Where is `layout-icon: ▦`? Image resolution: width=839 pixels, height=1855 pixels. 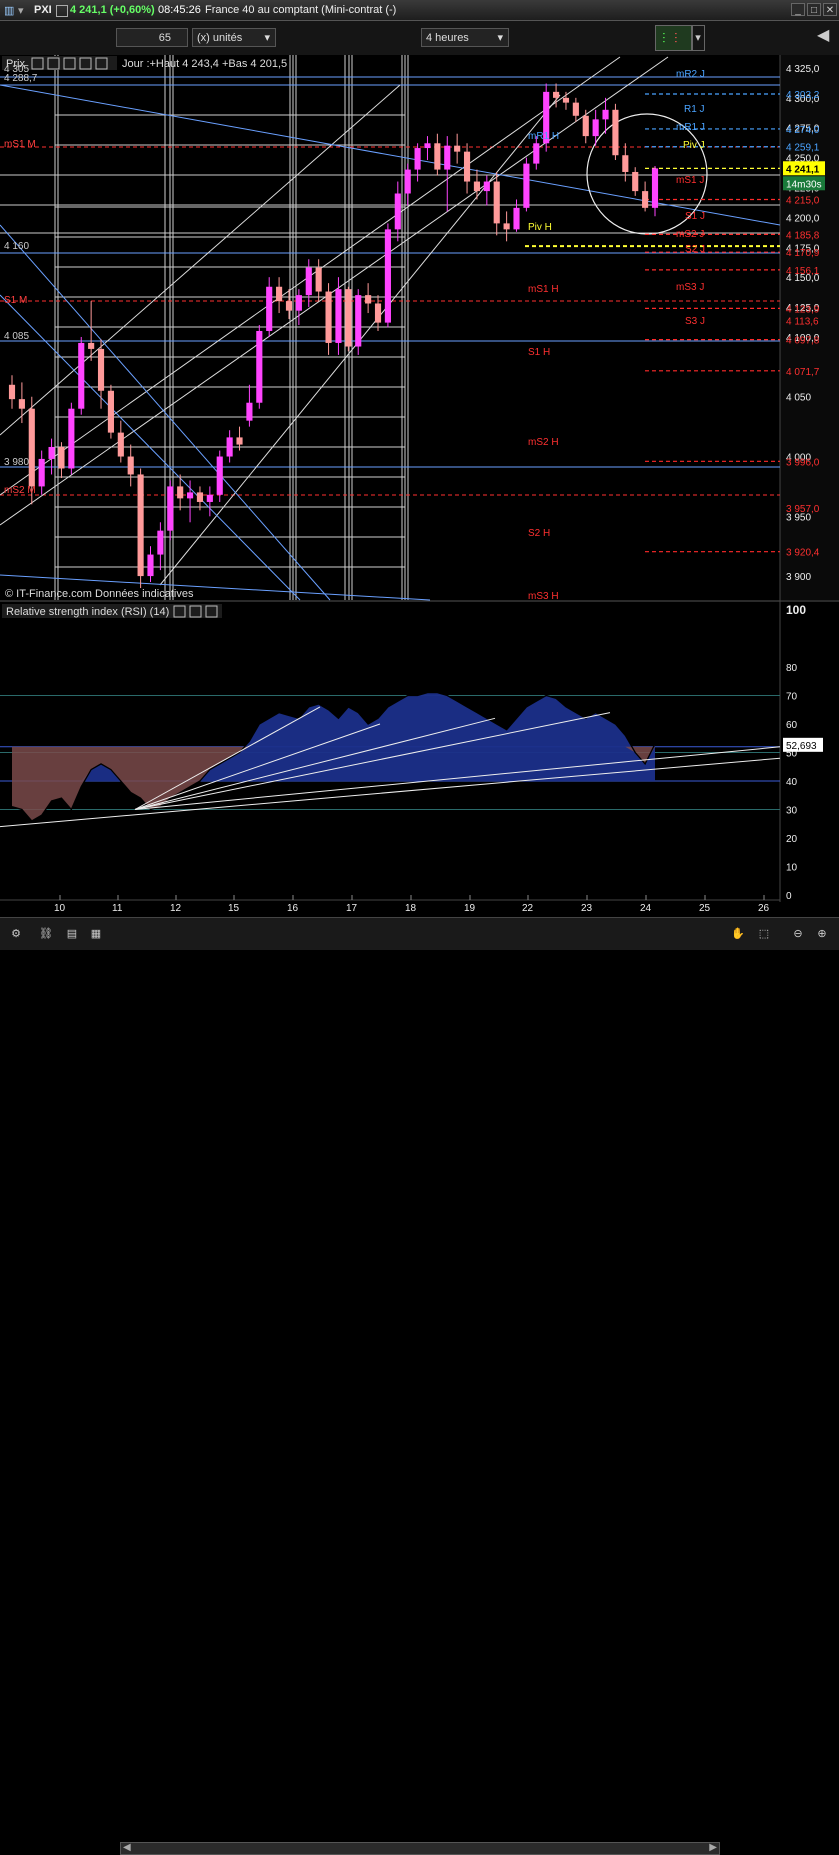 layout-icon: ▦ is located at coordinates (96, 934).